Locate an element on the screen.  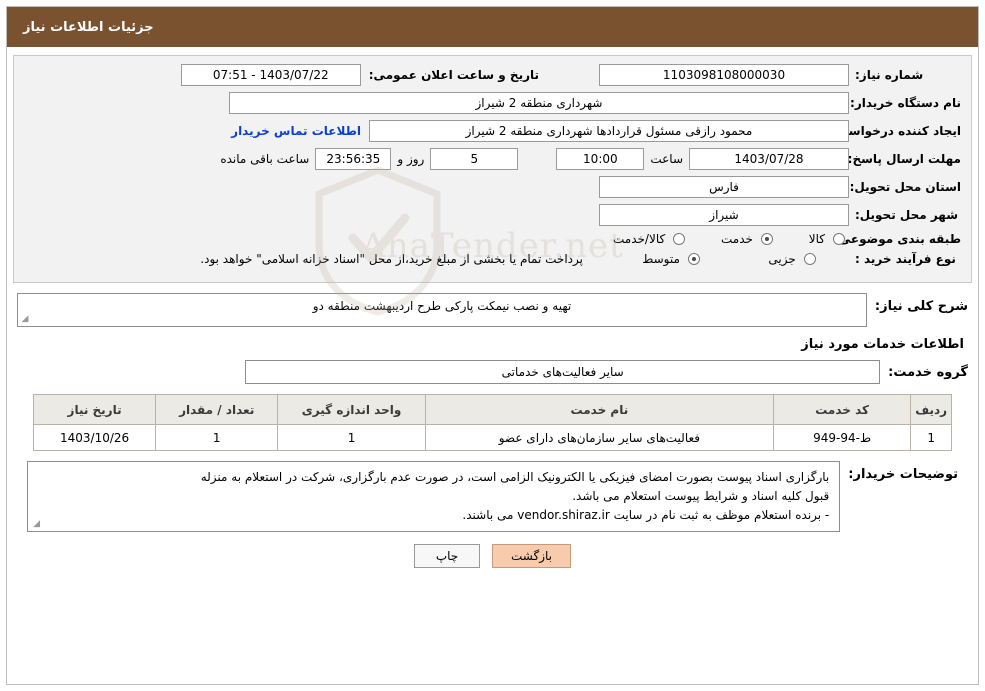
buyer-org-label: نام دستگاه خریدار: is located at coordinates (905, 103).